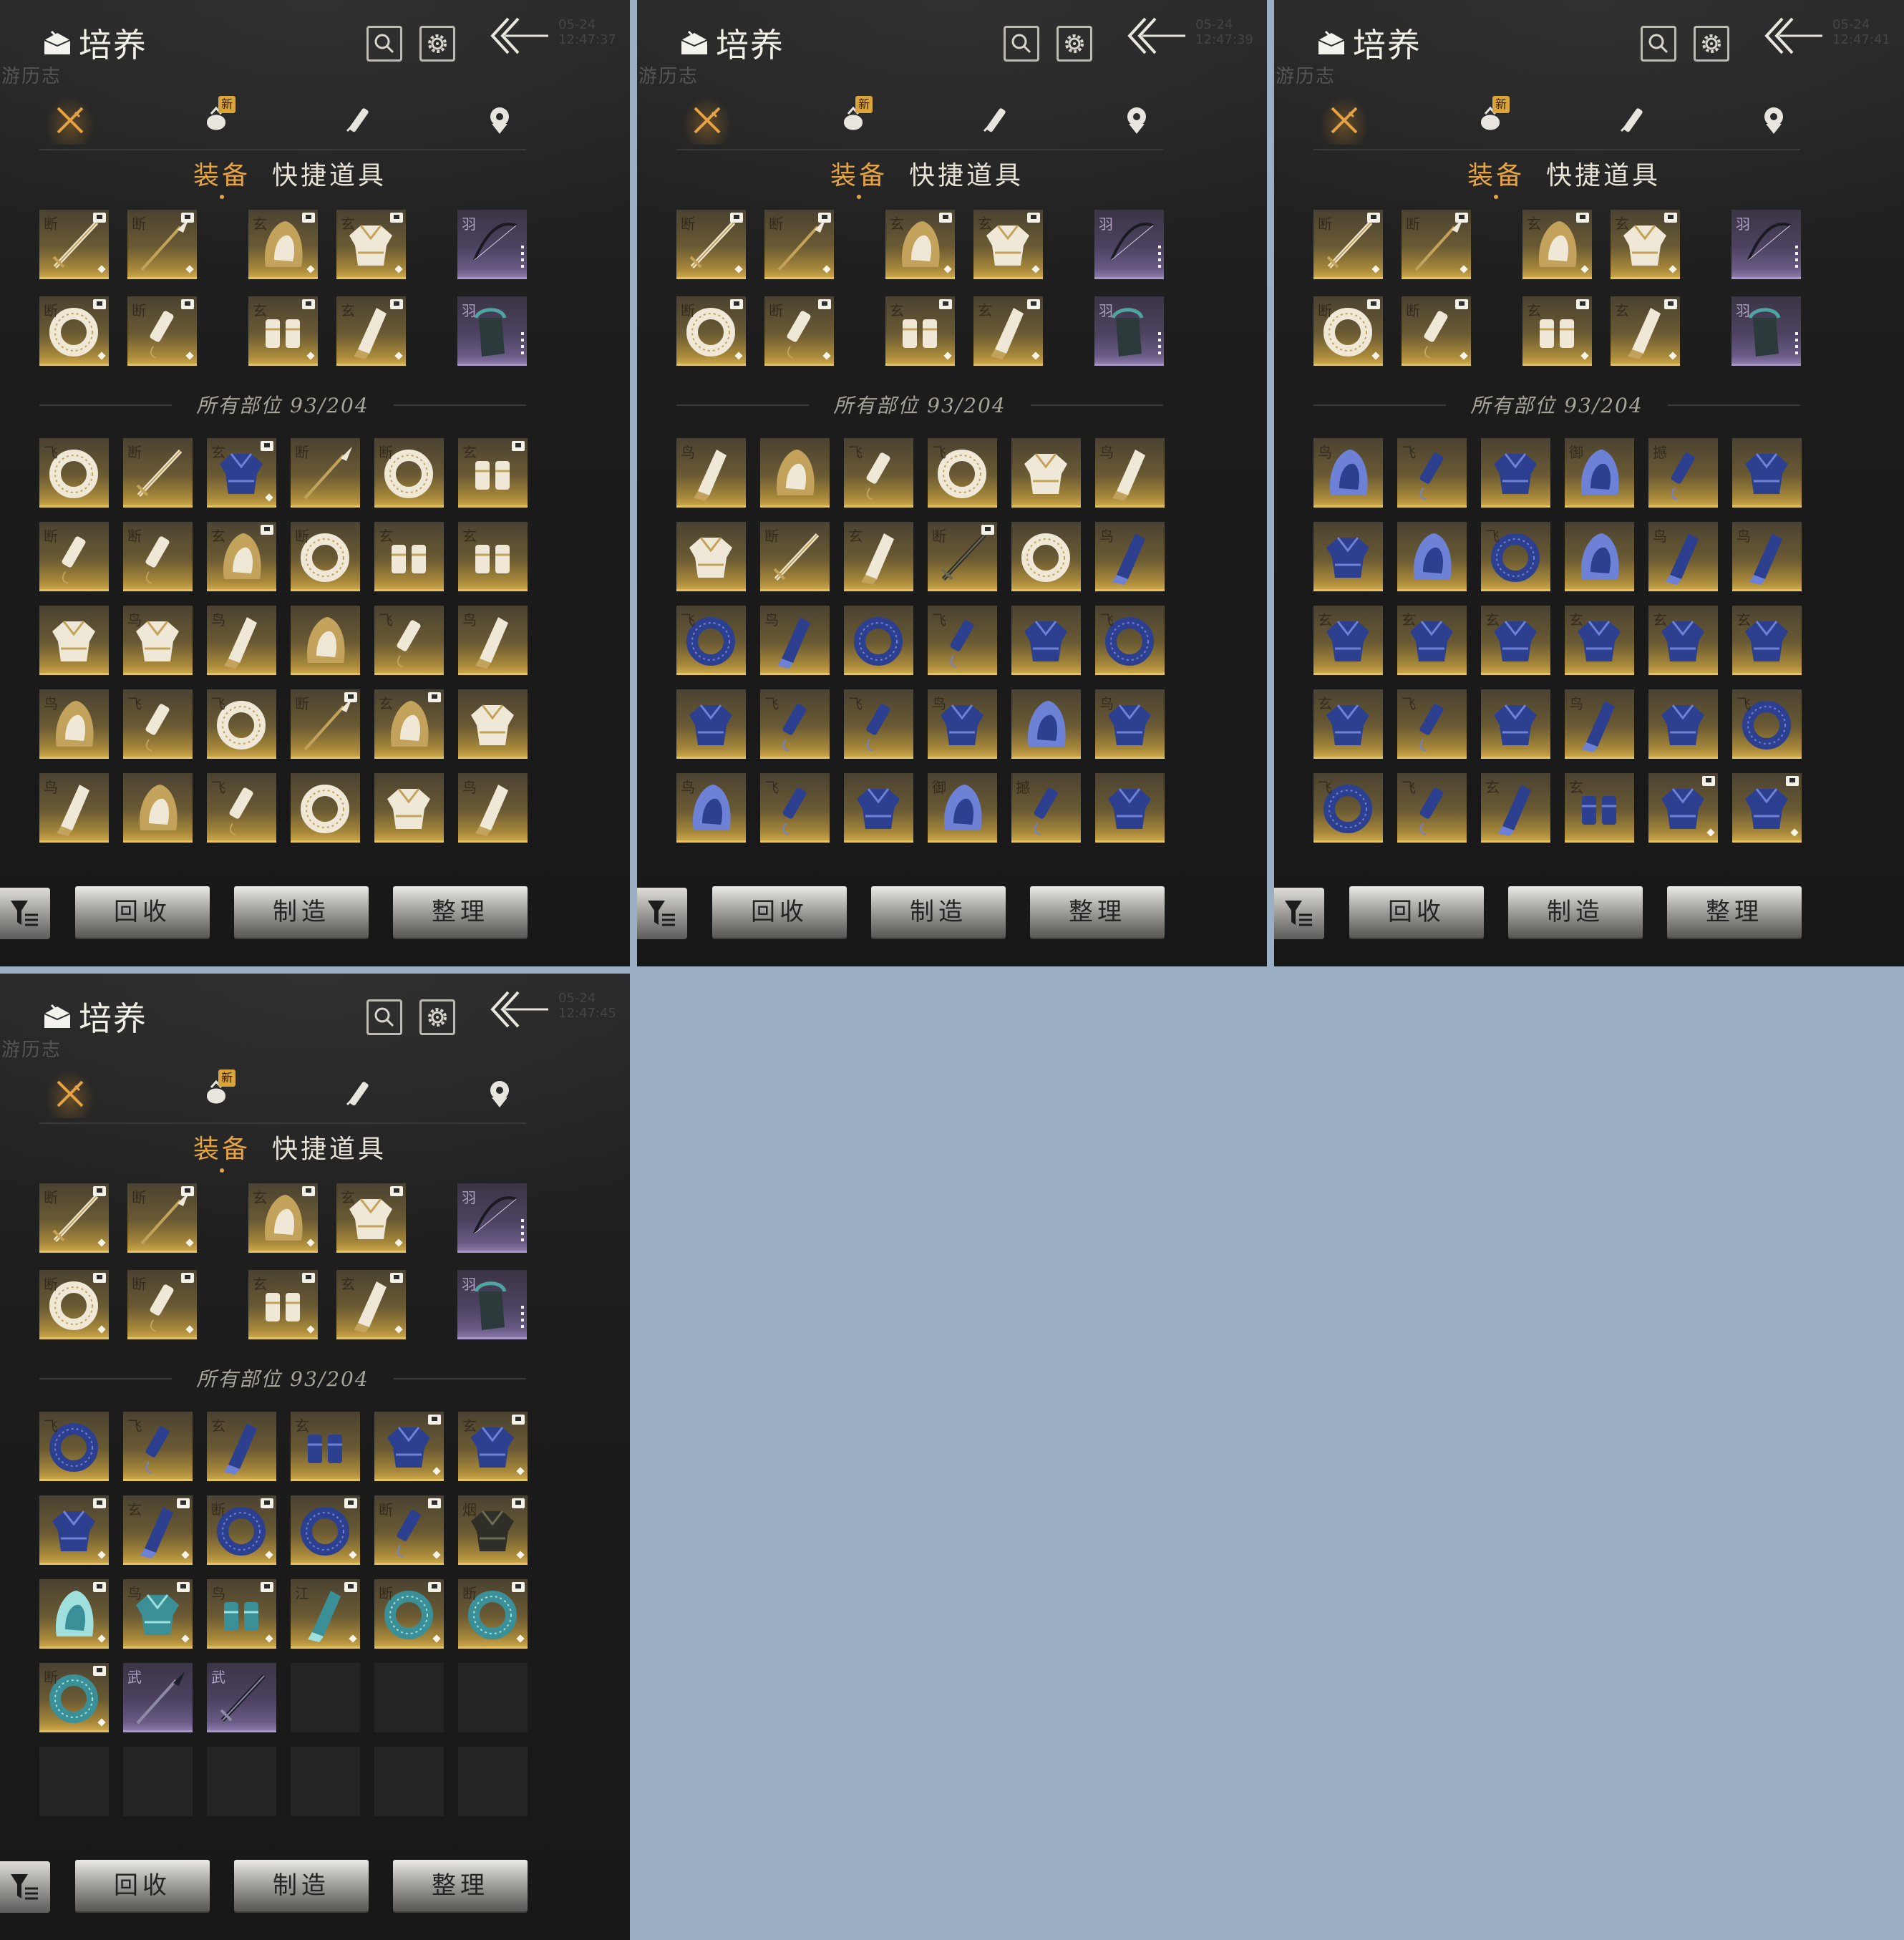 Image resolution: width=1904 pixels, height=1940 pixels. Describe the element at coordinates (500, 1094) in the screenshot. I see `tab-tokens` at that location.